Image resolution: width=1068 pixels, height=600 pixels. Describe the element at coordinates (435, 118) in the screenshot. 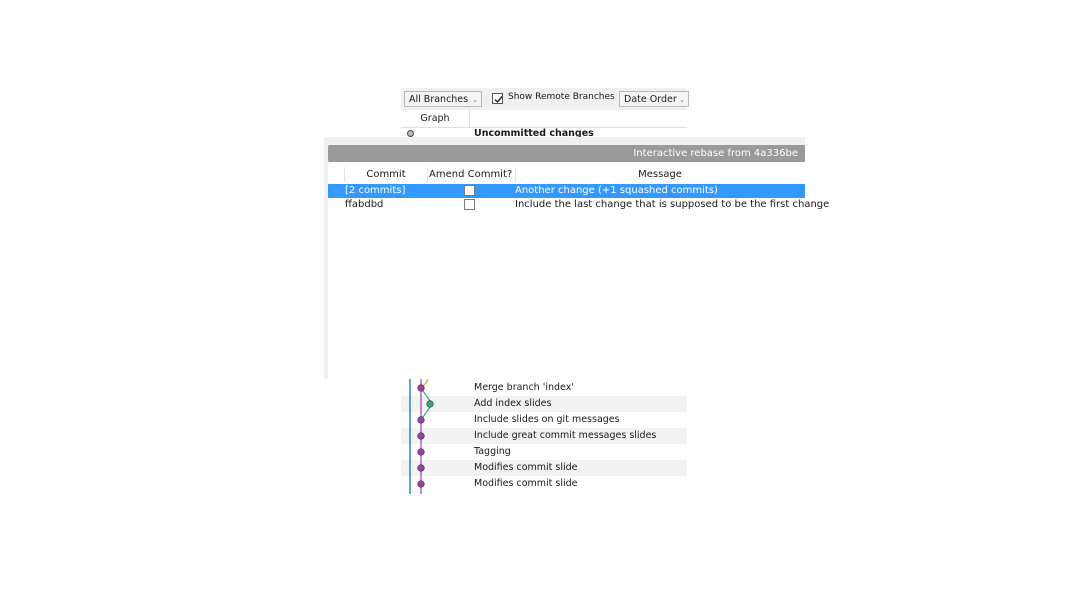

I see `graph-column-header: Graph` at that location.